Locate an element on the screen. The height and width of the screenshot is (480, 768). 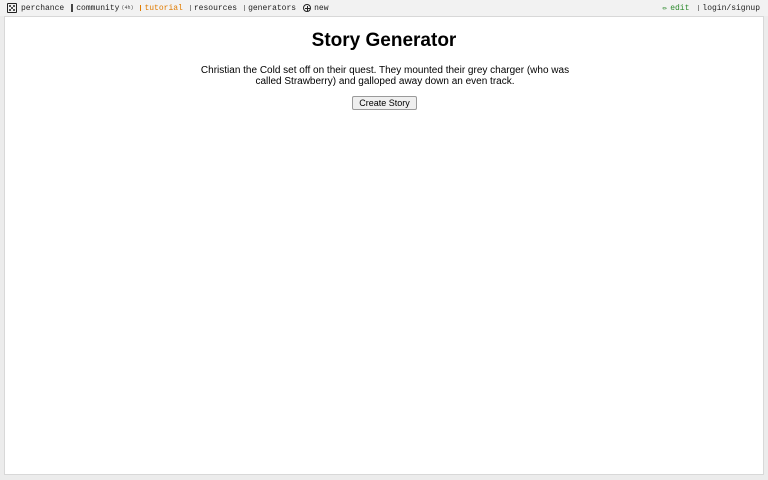
nav-community-label: community is located at coordinates (98, 8).